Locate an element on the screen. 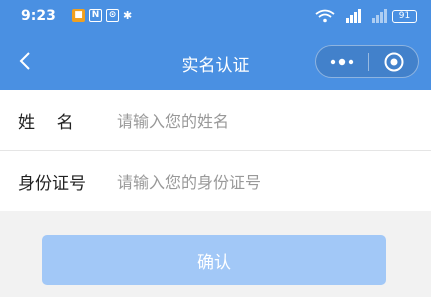 Image resolution: width=431 pixels, height=297 pixels. battery-indicator: 91 is located at coordinates (404, 16).